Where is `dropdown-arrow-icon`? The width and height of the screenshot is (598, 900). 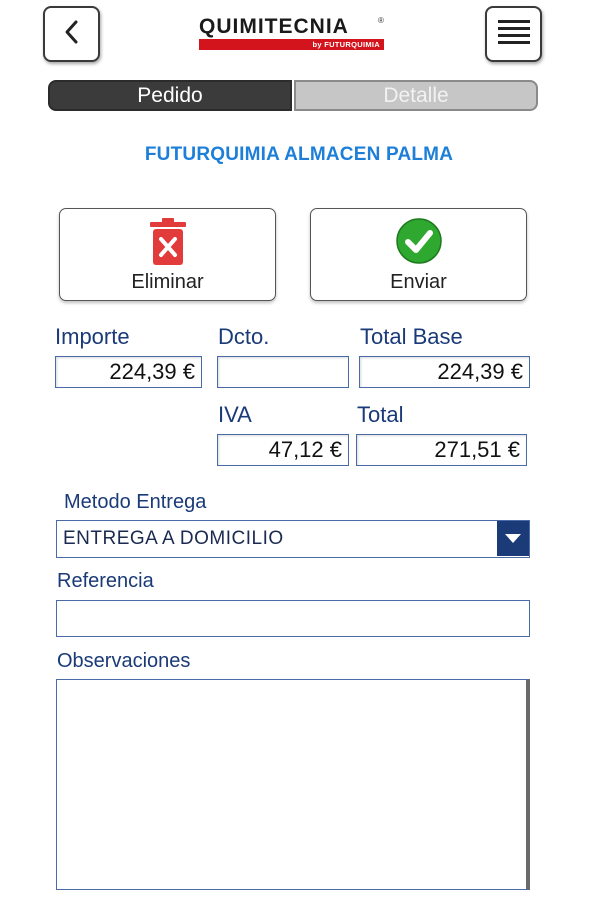
dropdown-arrow-icon is located at coordinates (513, 538).